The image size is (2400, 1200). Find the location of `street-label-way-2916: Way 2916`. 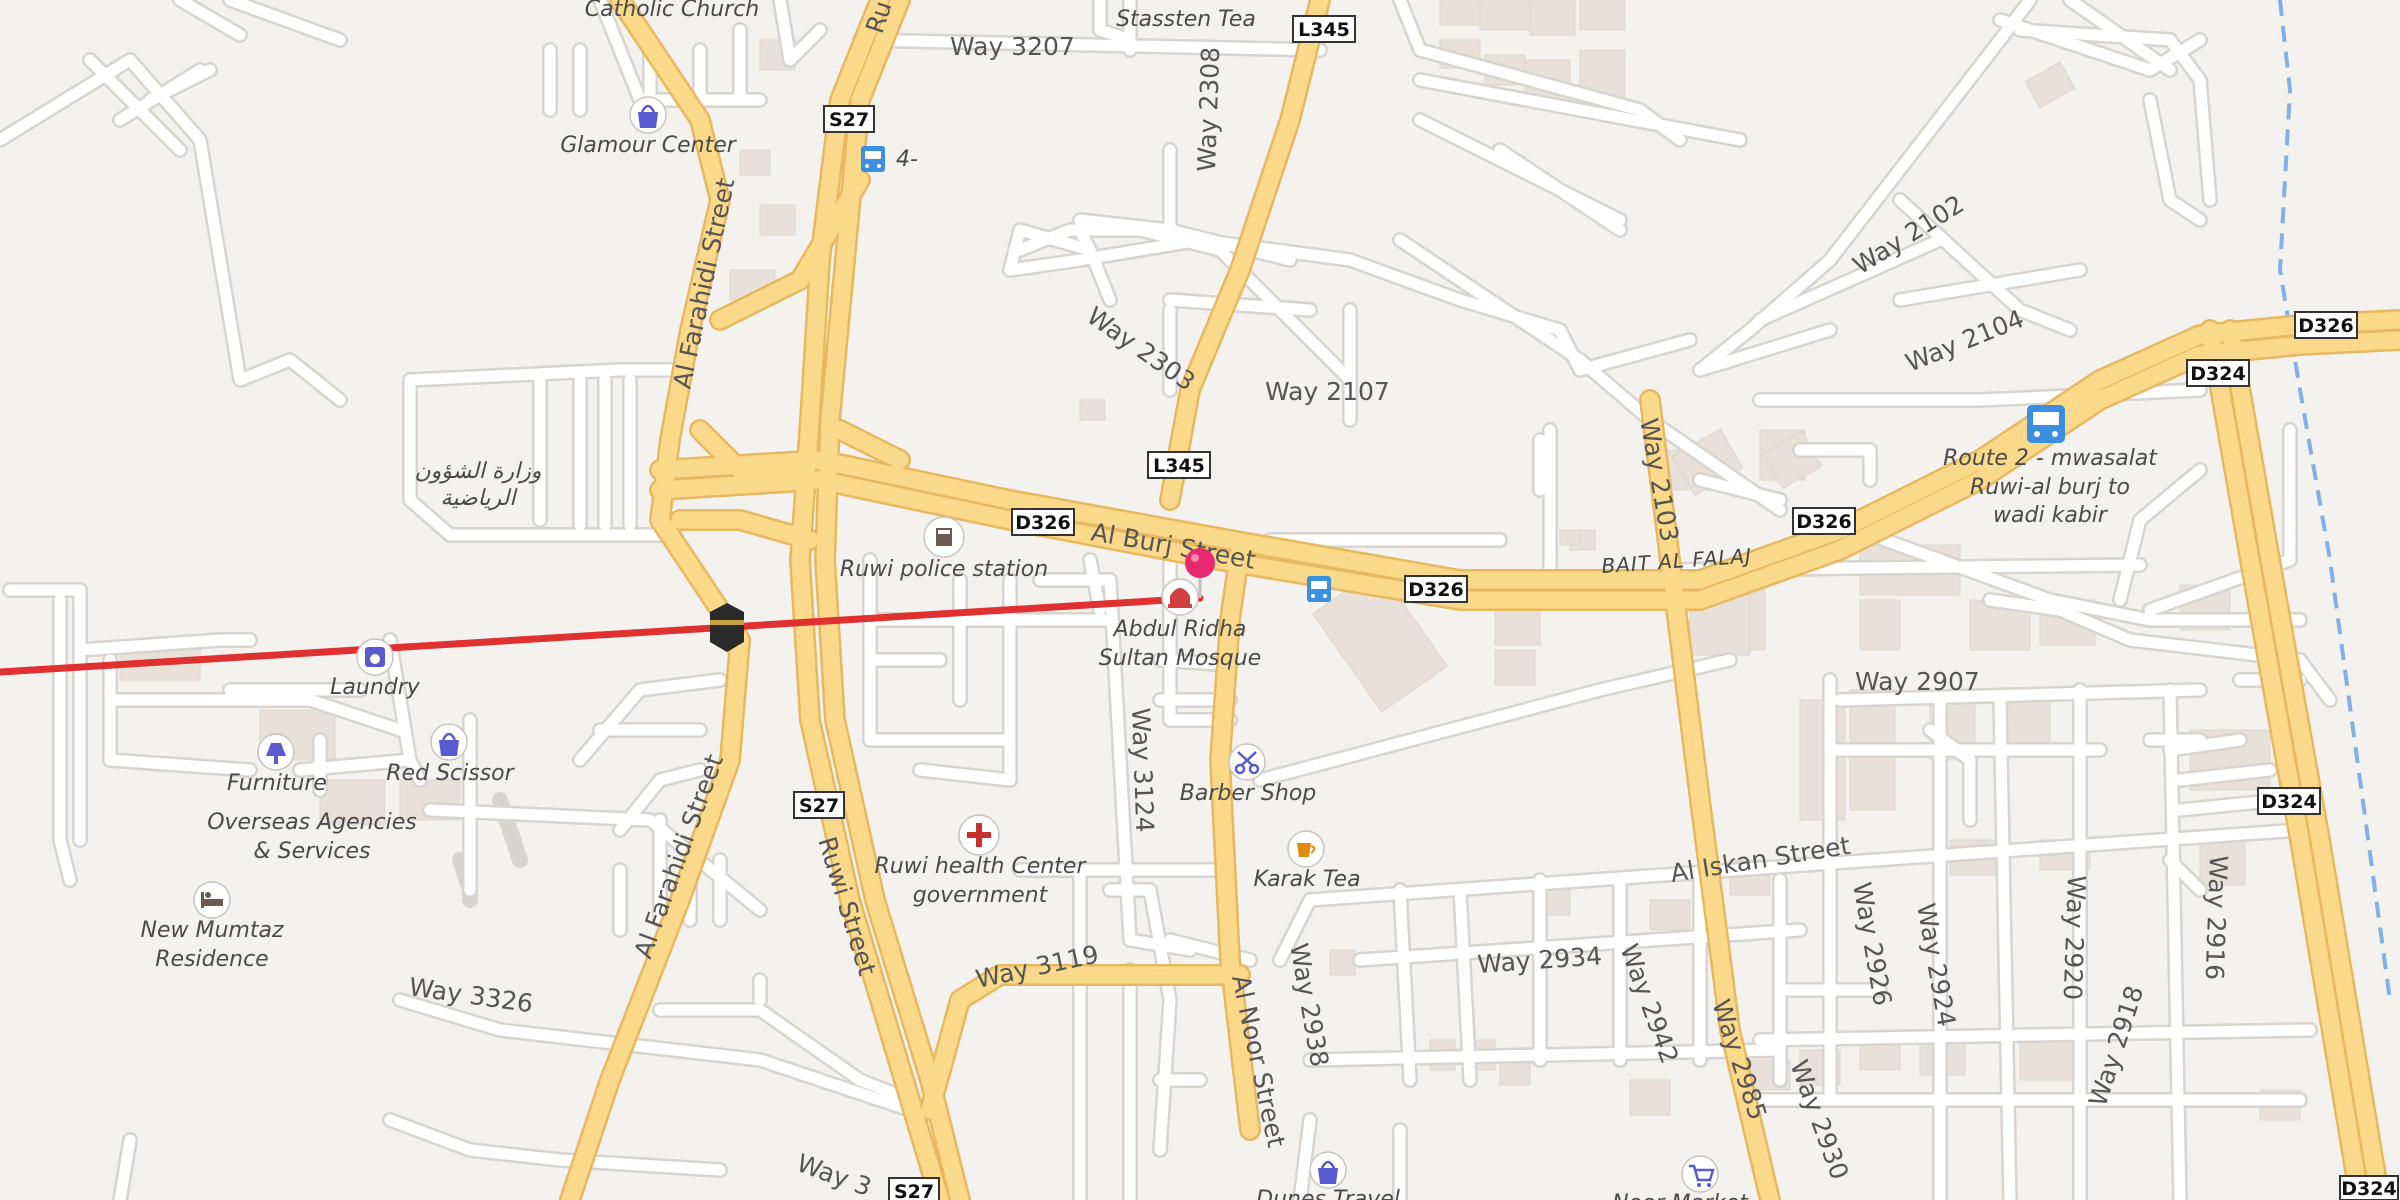

street-label-way-2916: Way 2916 is located at coordinates (2216, 918).